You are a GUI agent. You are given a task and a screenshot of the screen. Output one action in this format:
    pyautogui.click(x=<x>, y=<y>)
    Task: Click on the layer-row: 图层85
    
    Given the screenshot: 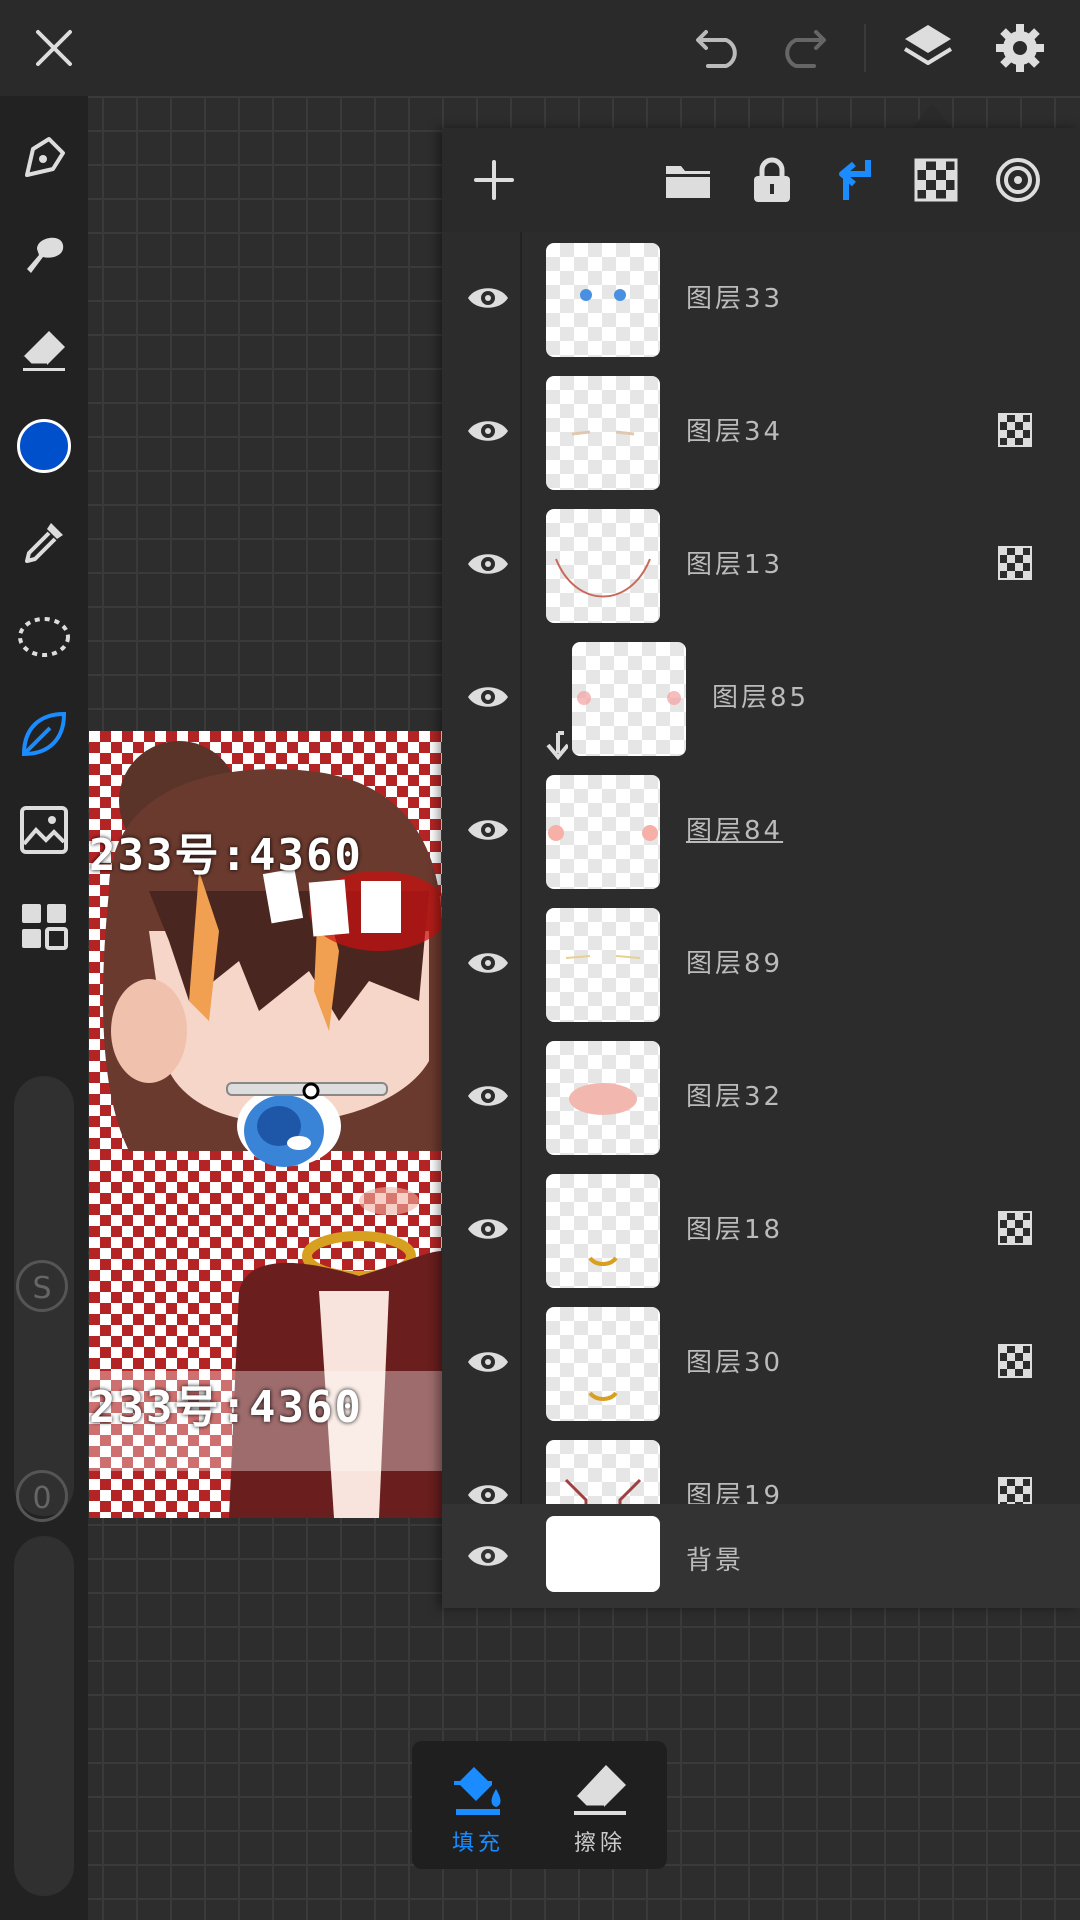 What is the action you would take?
    pyautogui.click(x=761, y=698)
    